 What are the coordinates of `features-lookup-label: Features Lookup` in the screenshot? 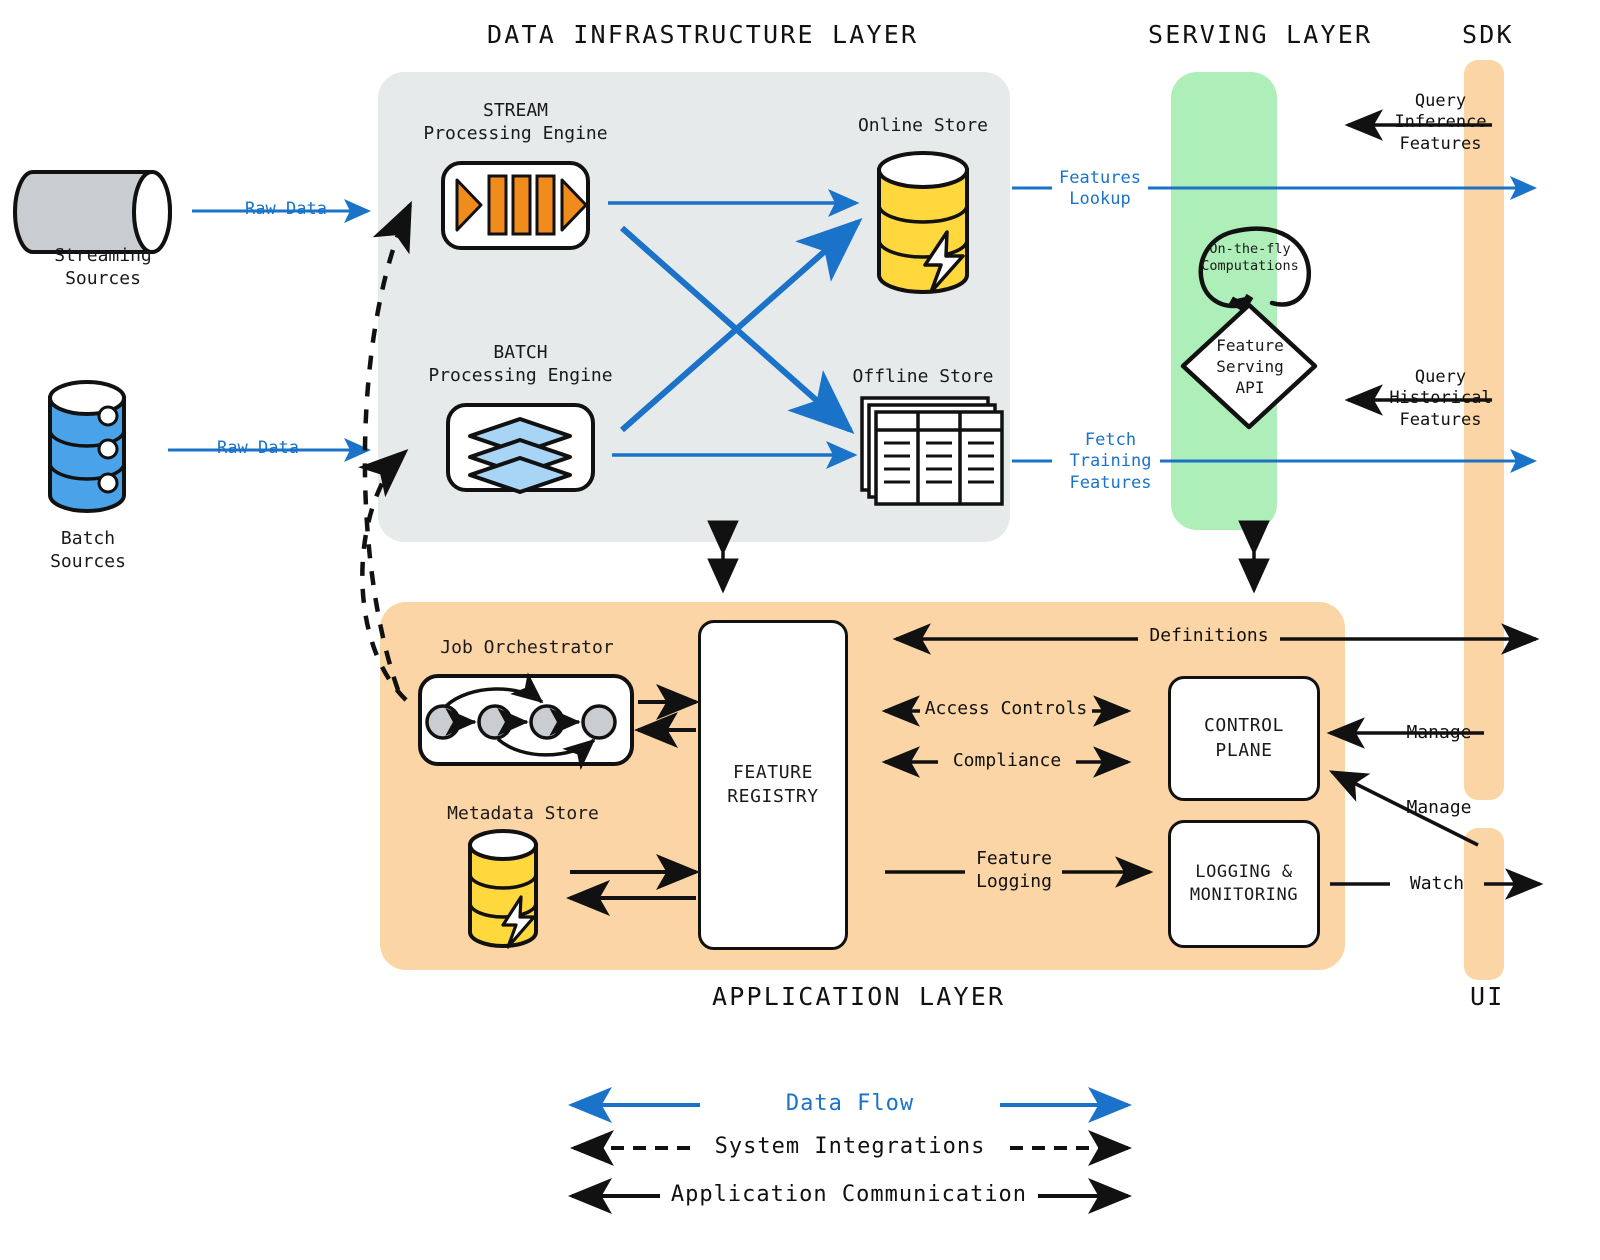 It's located at (1100, 189).